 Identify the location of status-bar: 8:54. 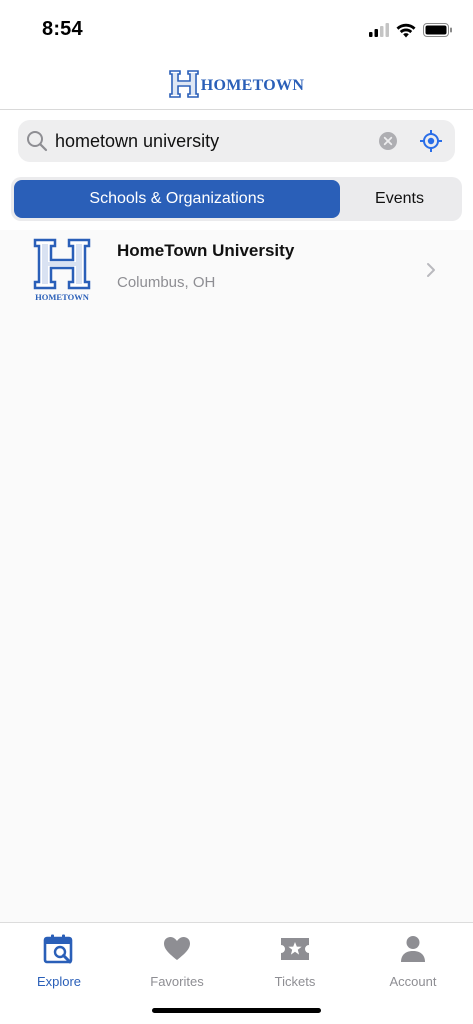
(236, 29).